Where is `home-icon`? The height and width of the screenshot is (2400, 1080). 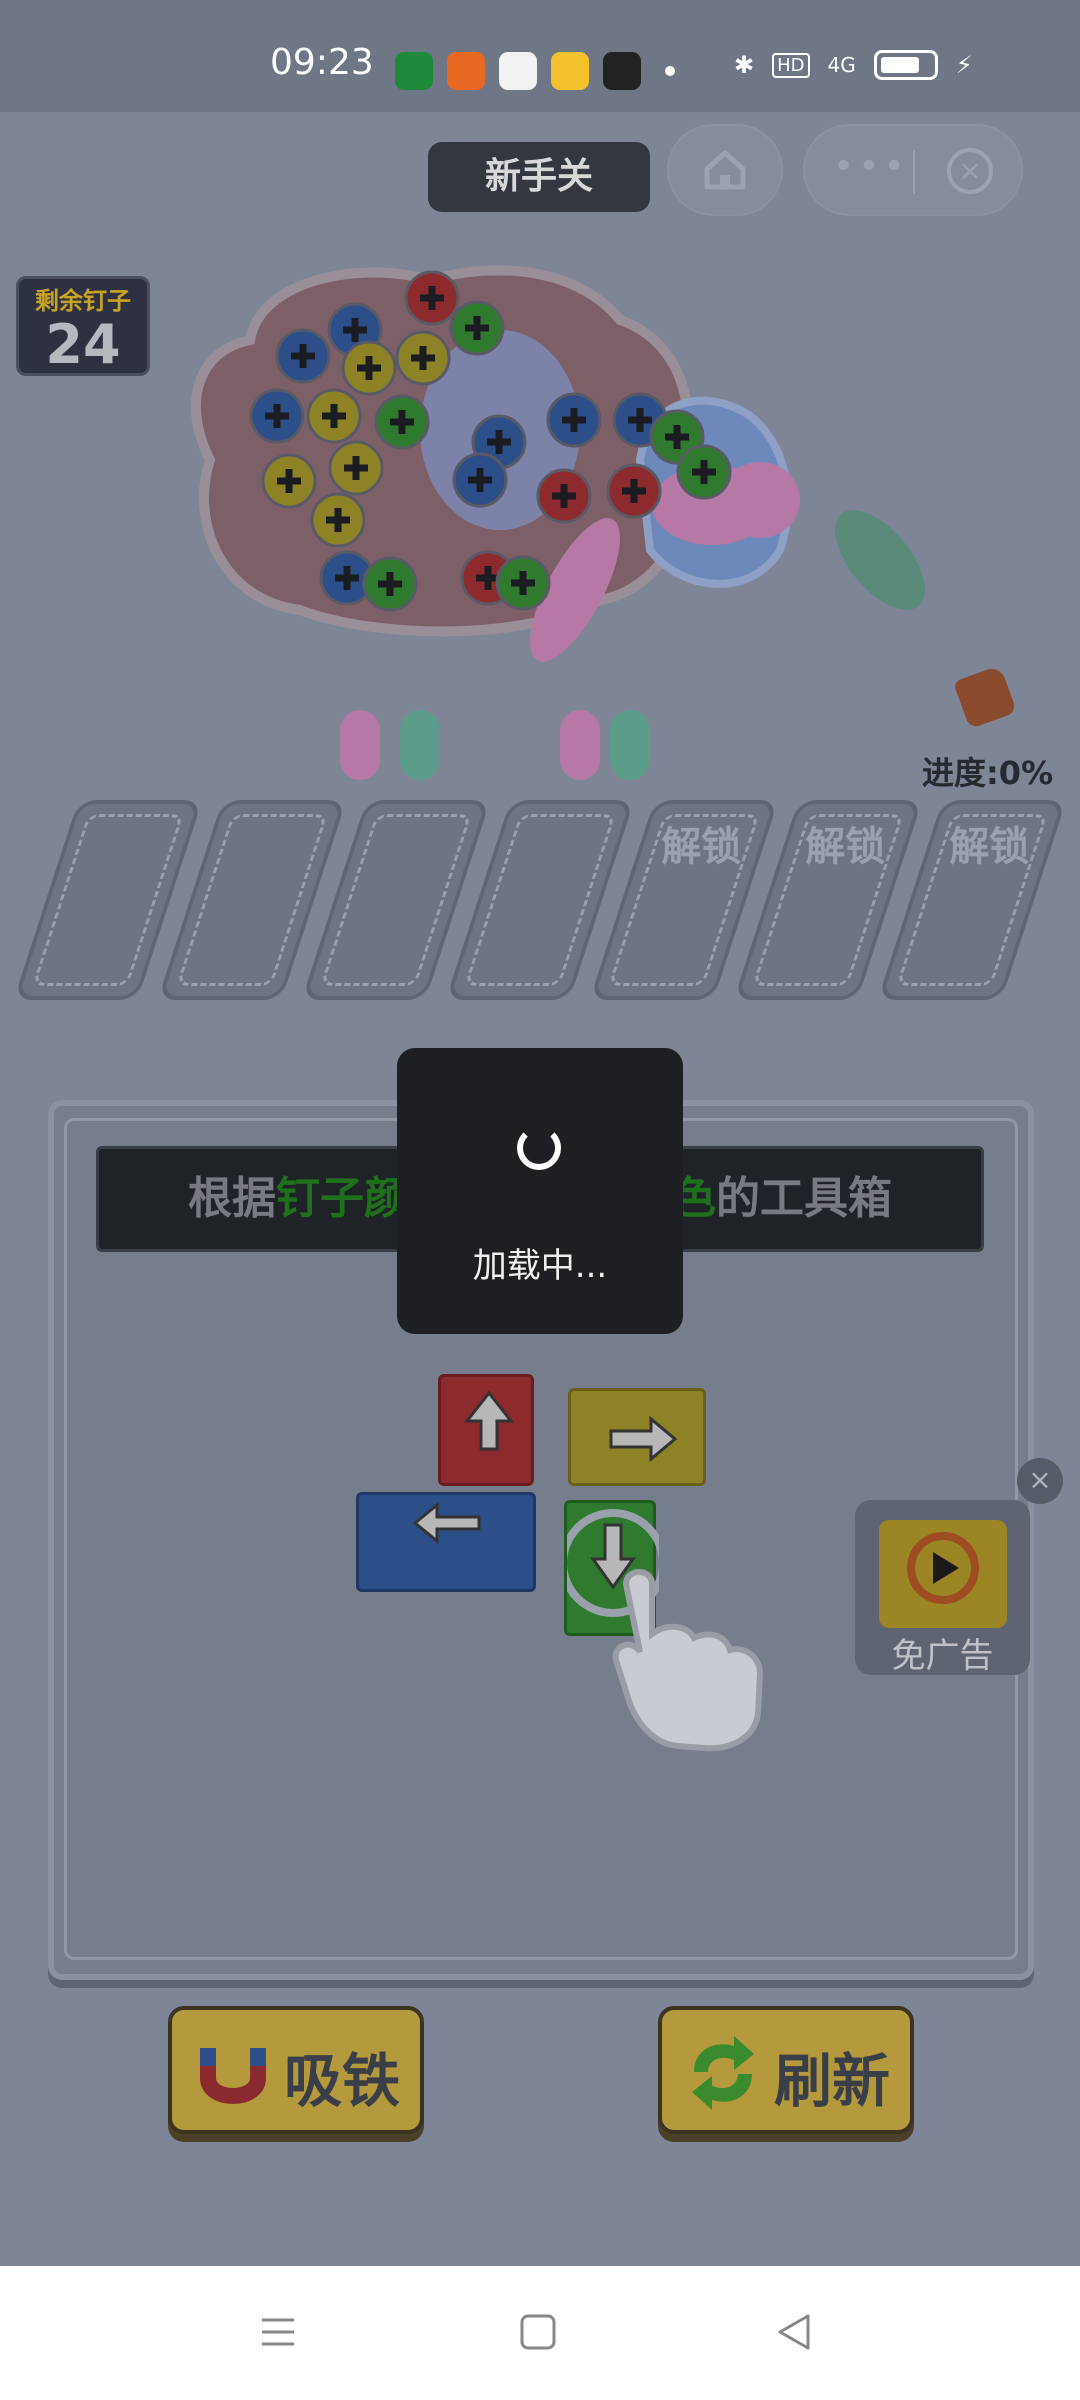
home-icon is located at coordinates (725, 170).